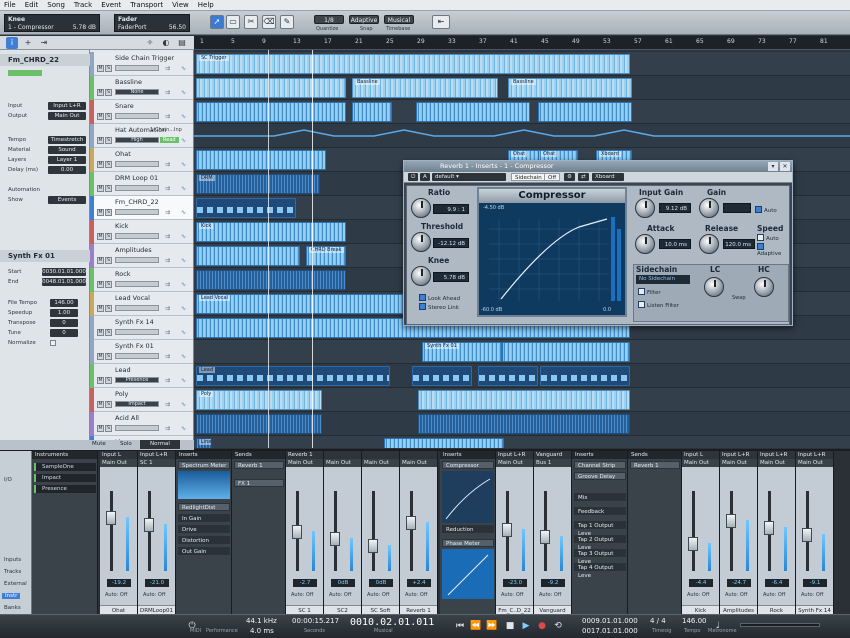  What do you see at coordinates (600, 511) in the screenshot?
I see `groove-param: Feedback` at bounding box center [600, 511].